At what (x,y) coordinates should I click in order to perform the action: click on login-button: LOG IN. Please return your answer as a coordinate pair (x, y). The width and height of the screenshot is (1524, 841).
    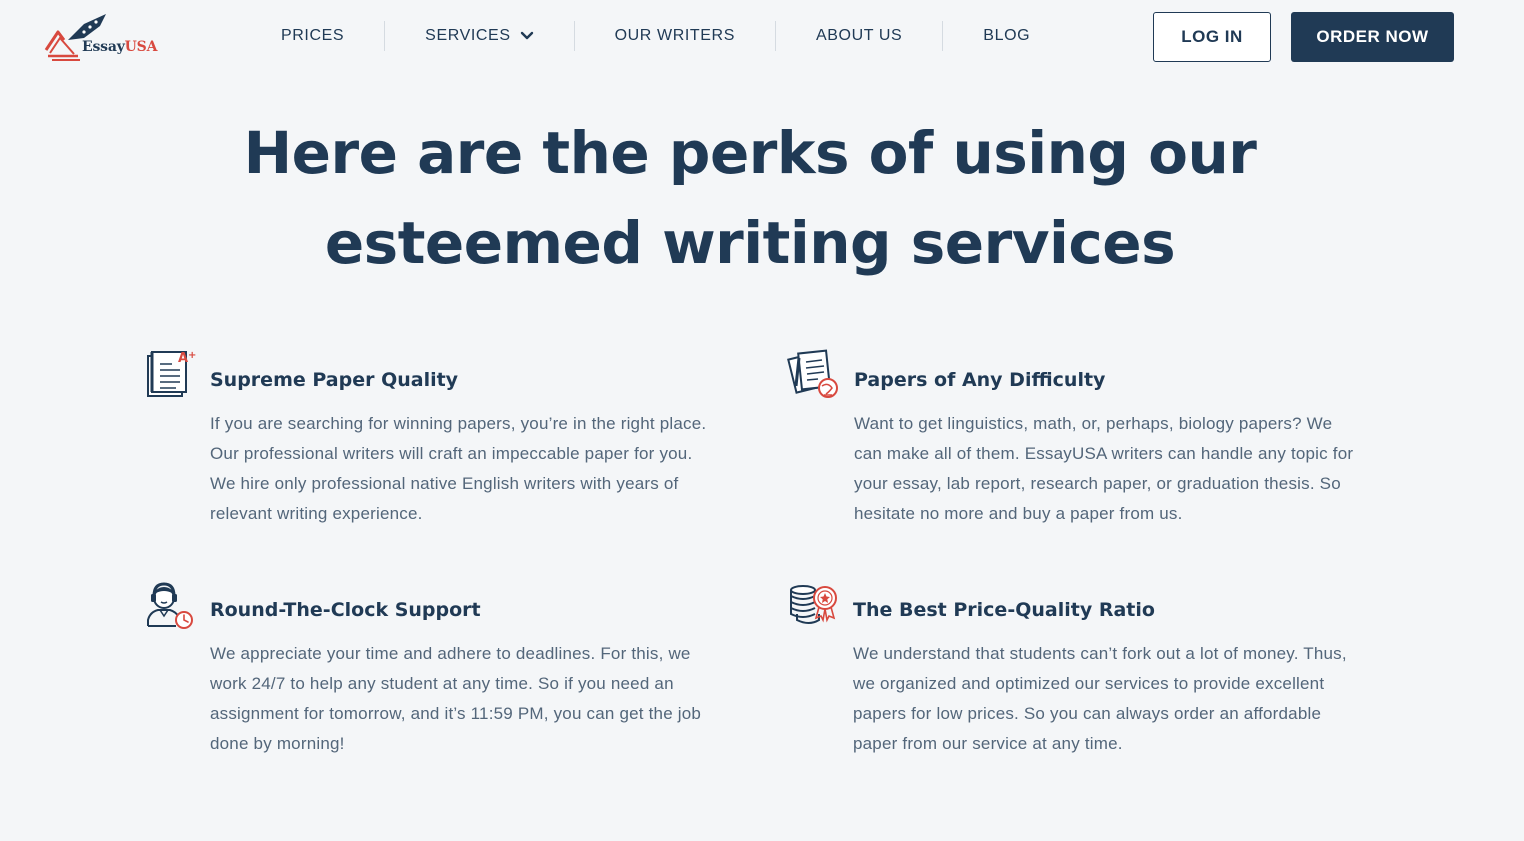
    Looking at the image, I should click on (1212, 37).